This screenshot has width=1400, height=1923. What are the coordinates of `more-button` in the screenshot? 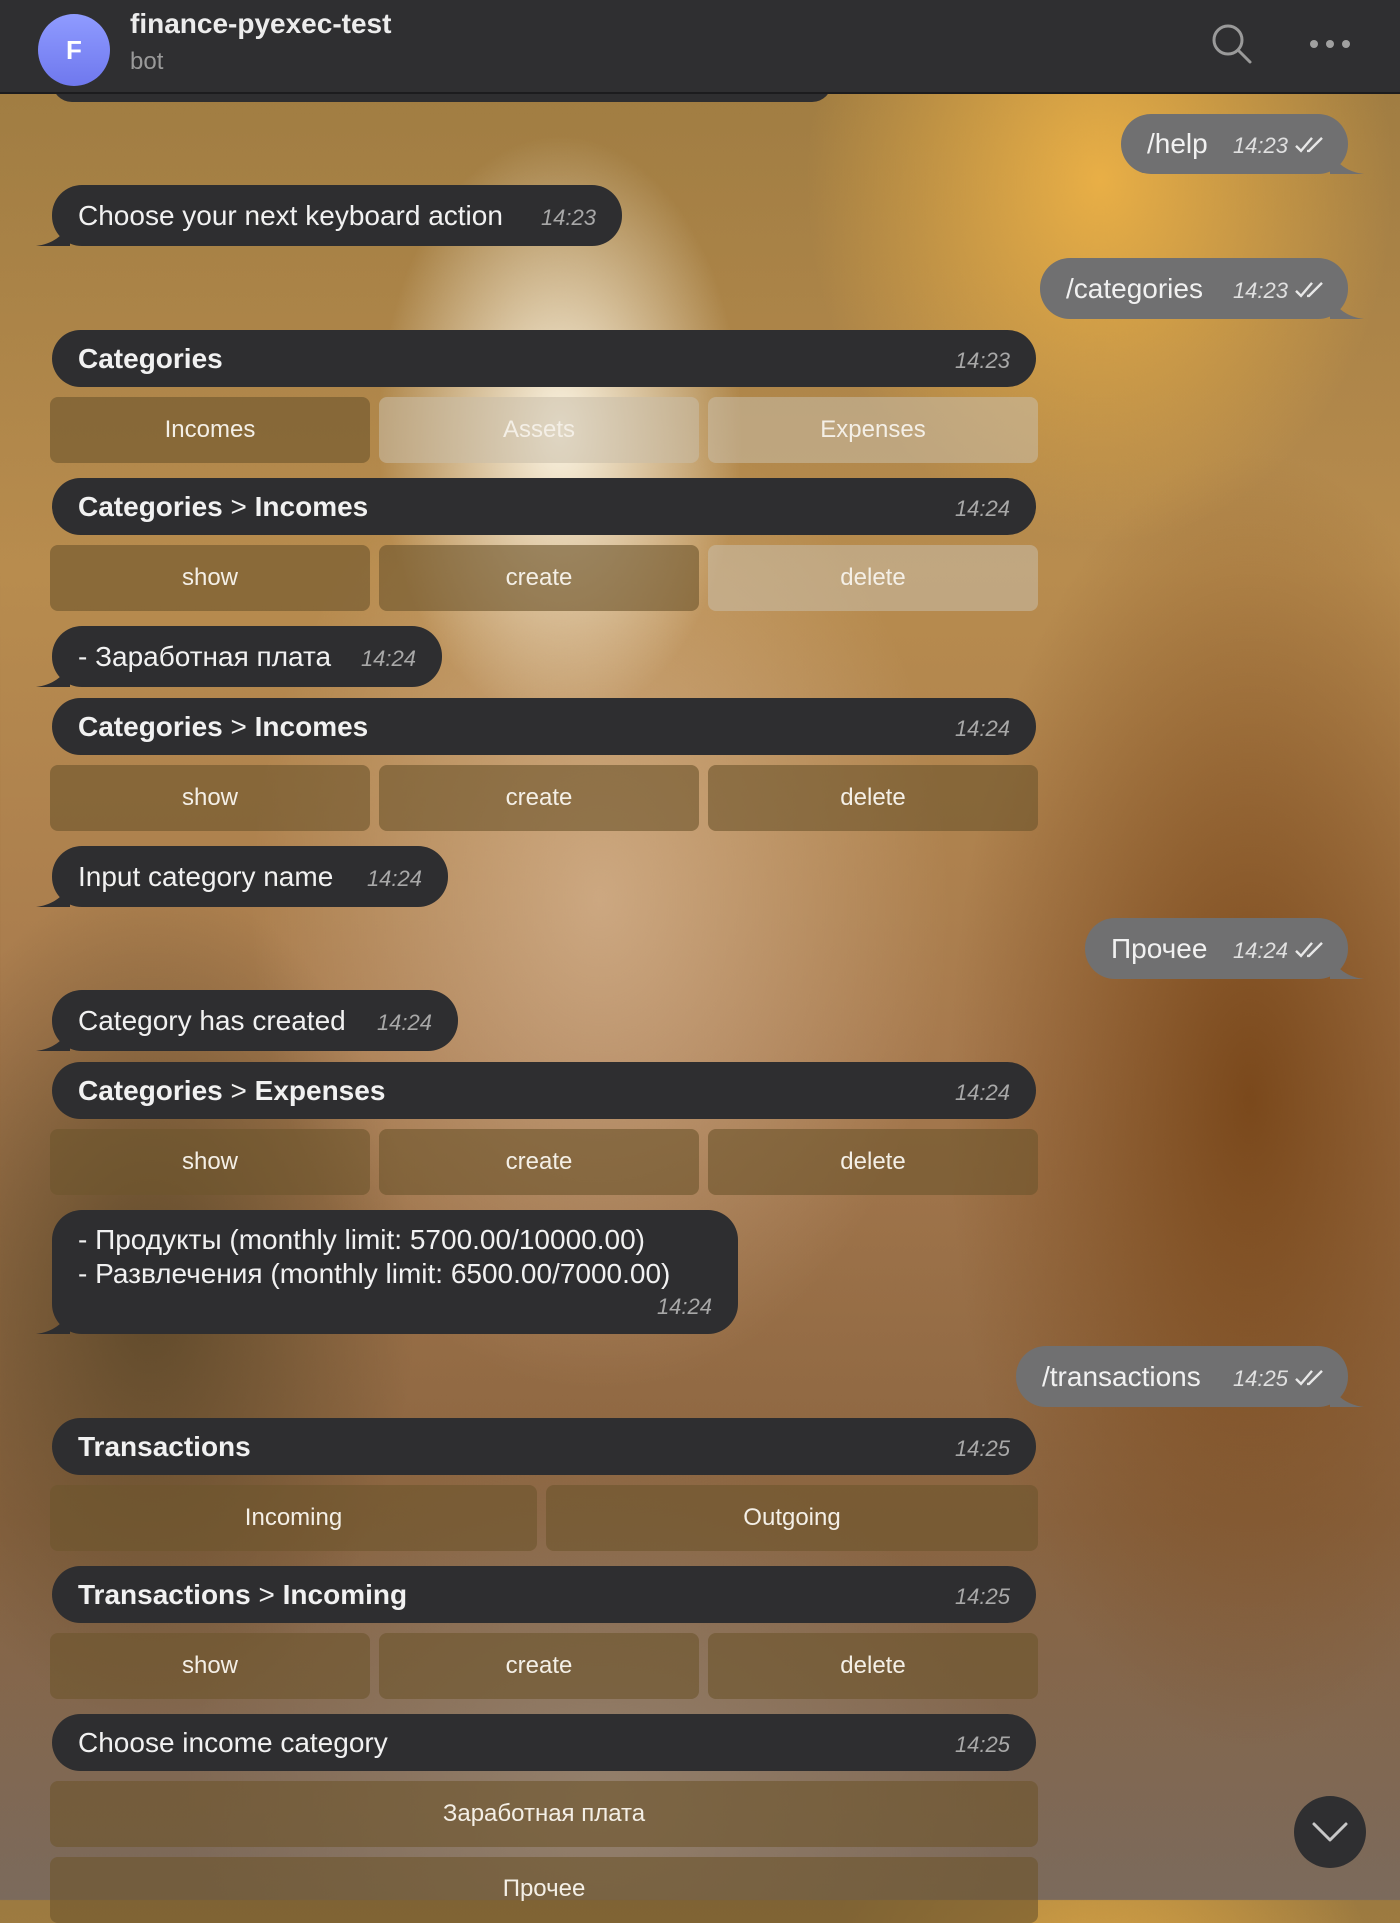 It's located at (1330, 44).